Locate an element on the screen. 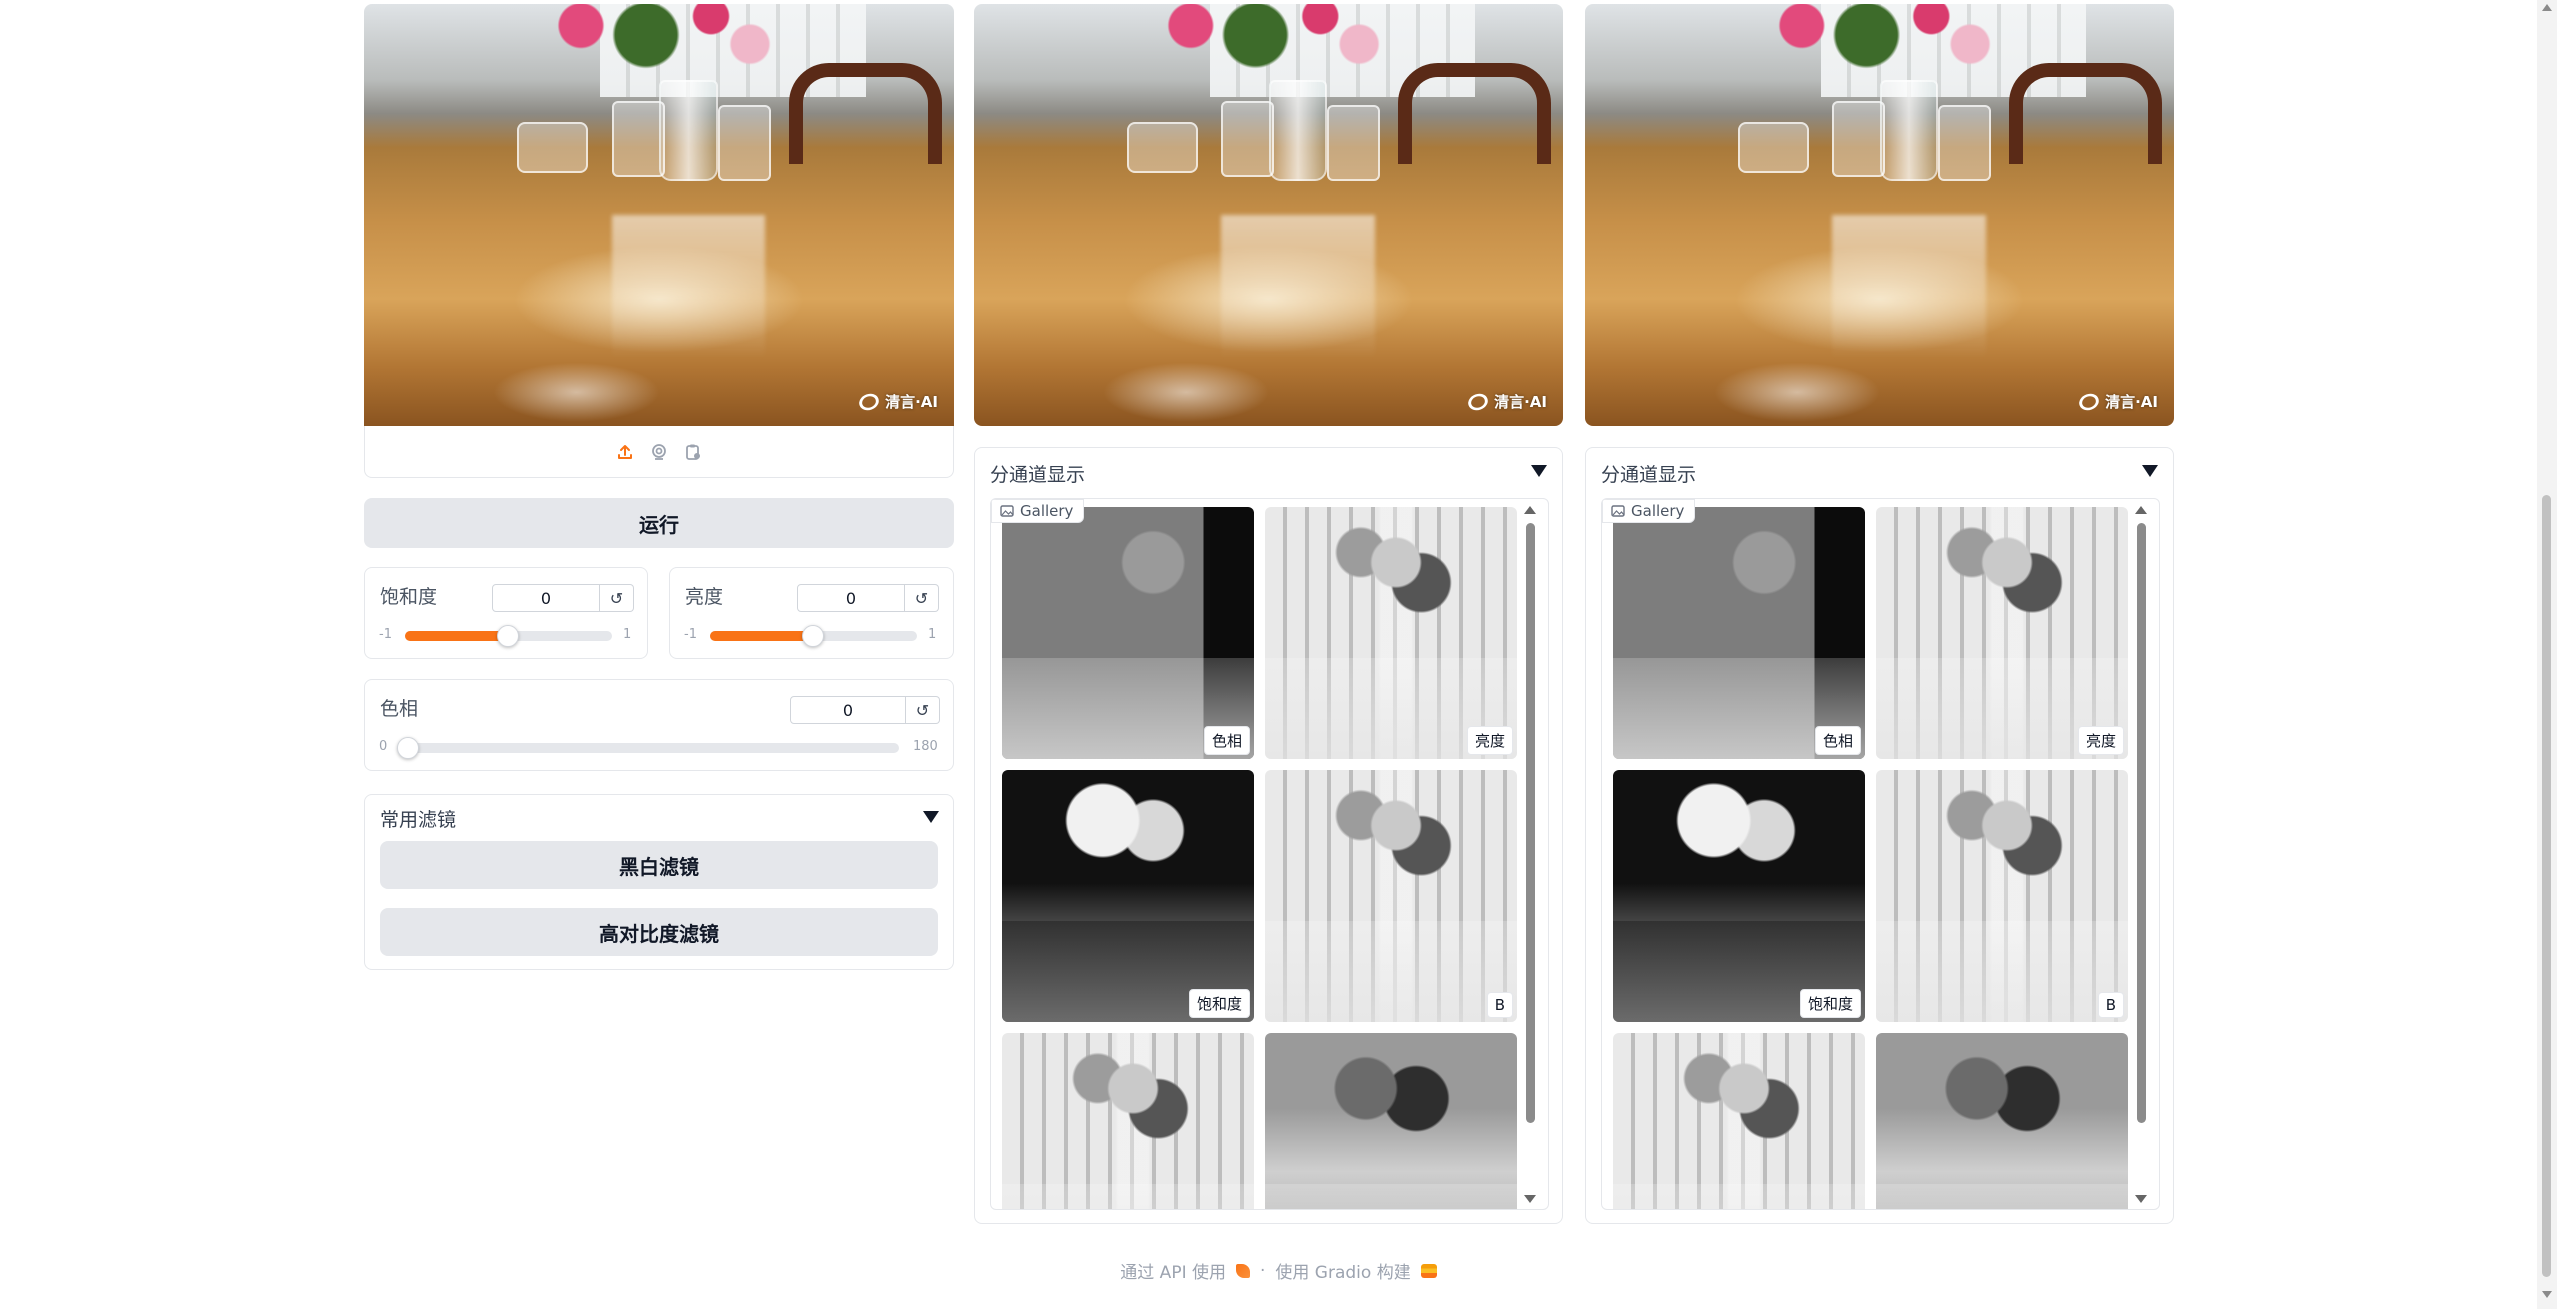 The image size is (2557, 1309). scrollbar-thumb is located at coordinates (2546, 886).